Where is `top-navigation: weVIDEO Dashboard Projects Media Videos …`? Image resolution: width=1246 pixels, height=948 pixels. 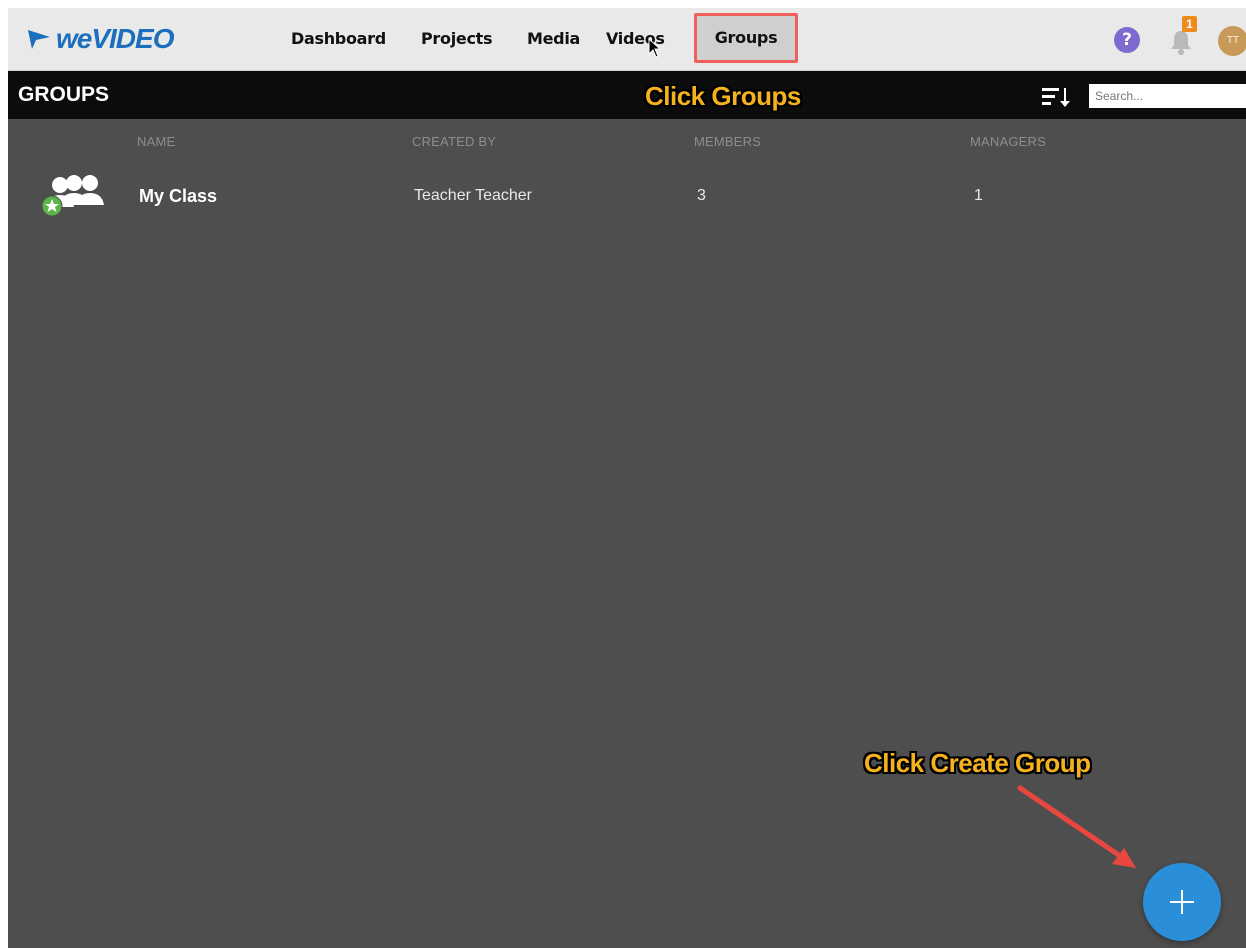 top-navigation: weVIDEO Dashboard Projects Media Videos … is located at coordinates (627, 39).